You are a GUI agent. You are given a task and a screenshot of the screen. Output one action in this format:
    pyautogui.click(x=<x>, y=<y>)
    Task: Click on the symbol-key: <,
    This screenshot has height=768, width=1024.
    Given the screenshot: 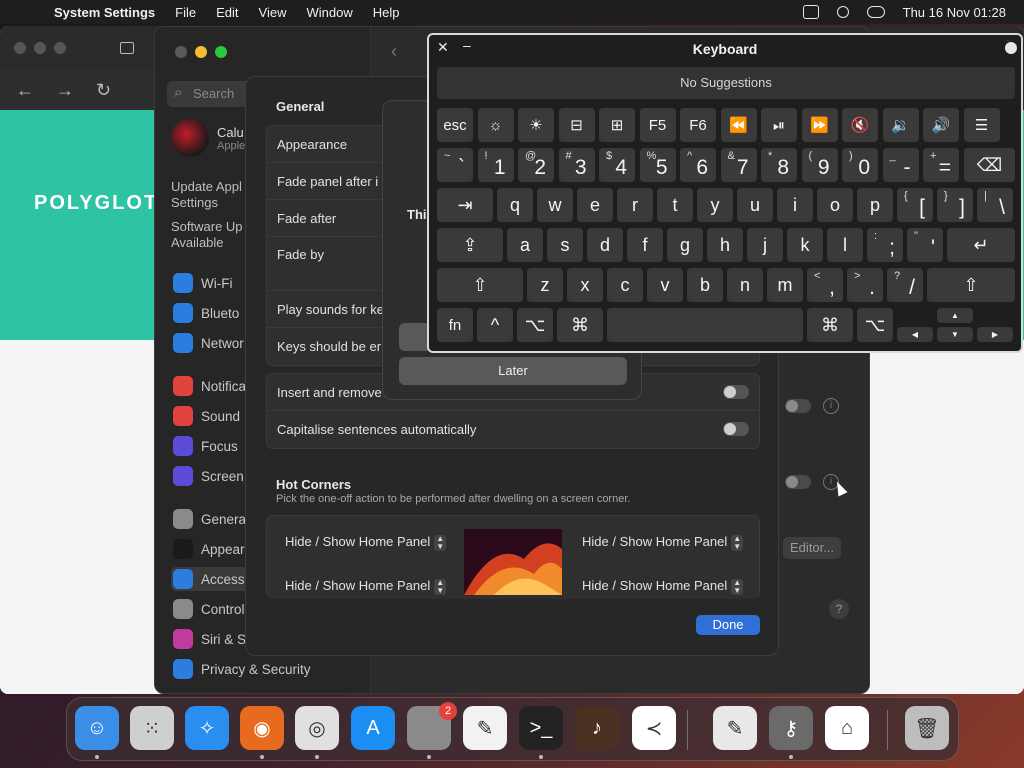 What is the action you would take?
    pyautogui.click(x=825, y=285)
    